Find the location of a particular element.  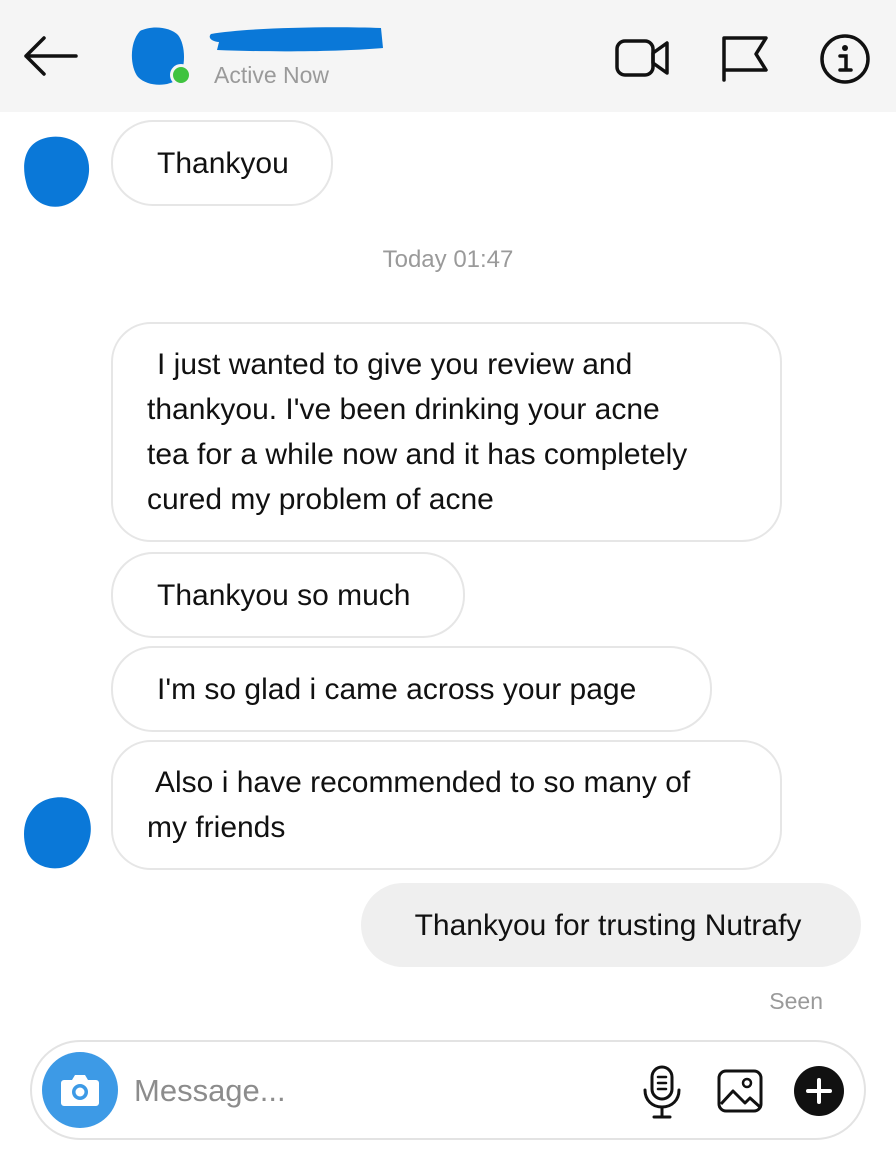

video-call-icon is located at coordinates (642, 58).